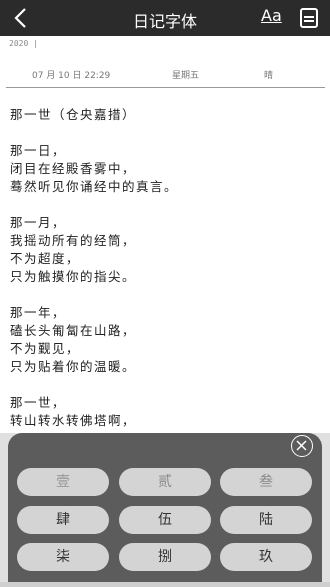  What do you see at coordinates (23, 43) in the screenshot?
I see `year-label: 2020 |` at bounding box center [23, 43].